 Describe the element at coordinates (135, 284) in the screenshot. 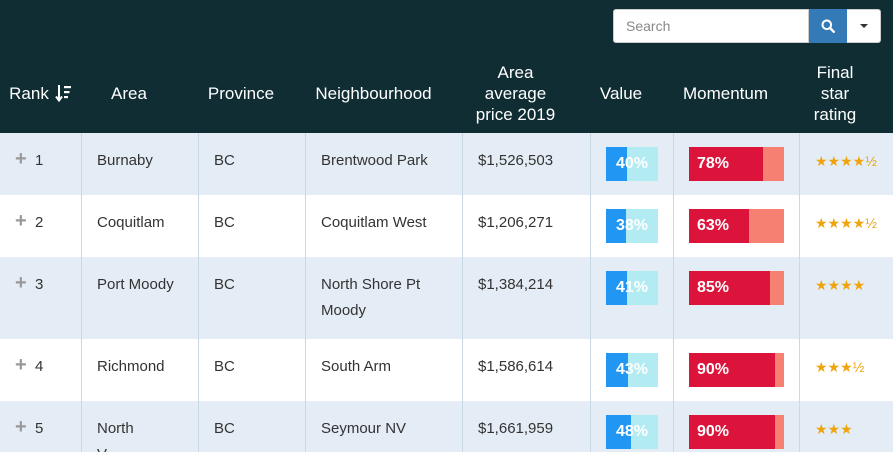

I see `area-cell: Port Moody` at that location.